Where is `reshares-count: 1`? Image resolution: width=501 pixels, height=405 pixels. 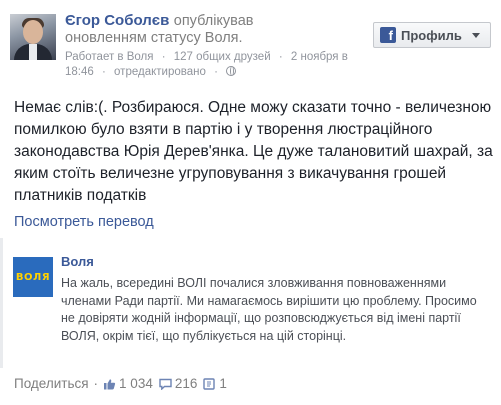
reshares-count: 1 is located at coordinates (215, 383).